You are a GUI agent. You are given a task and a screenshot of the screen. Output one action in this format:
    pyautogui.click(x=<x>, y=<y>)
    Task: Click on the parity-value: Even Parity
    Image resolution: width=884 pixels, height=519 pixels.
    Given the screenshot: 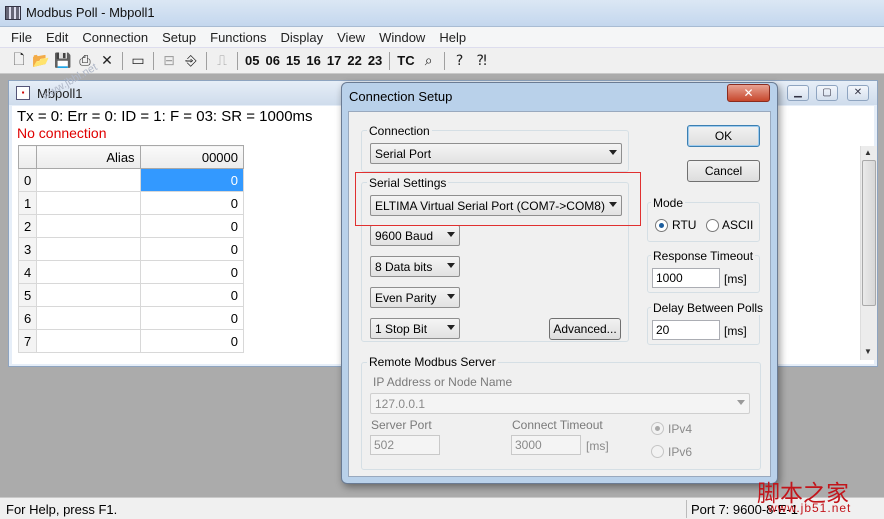 What is the action you would take?
    pyautogui.click(x=406, y=298)
    